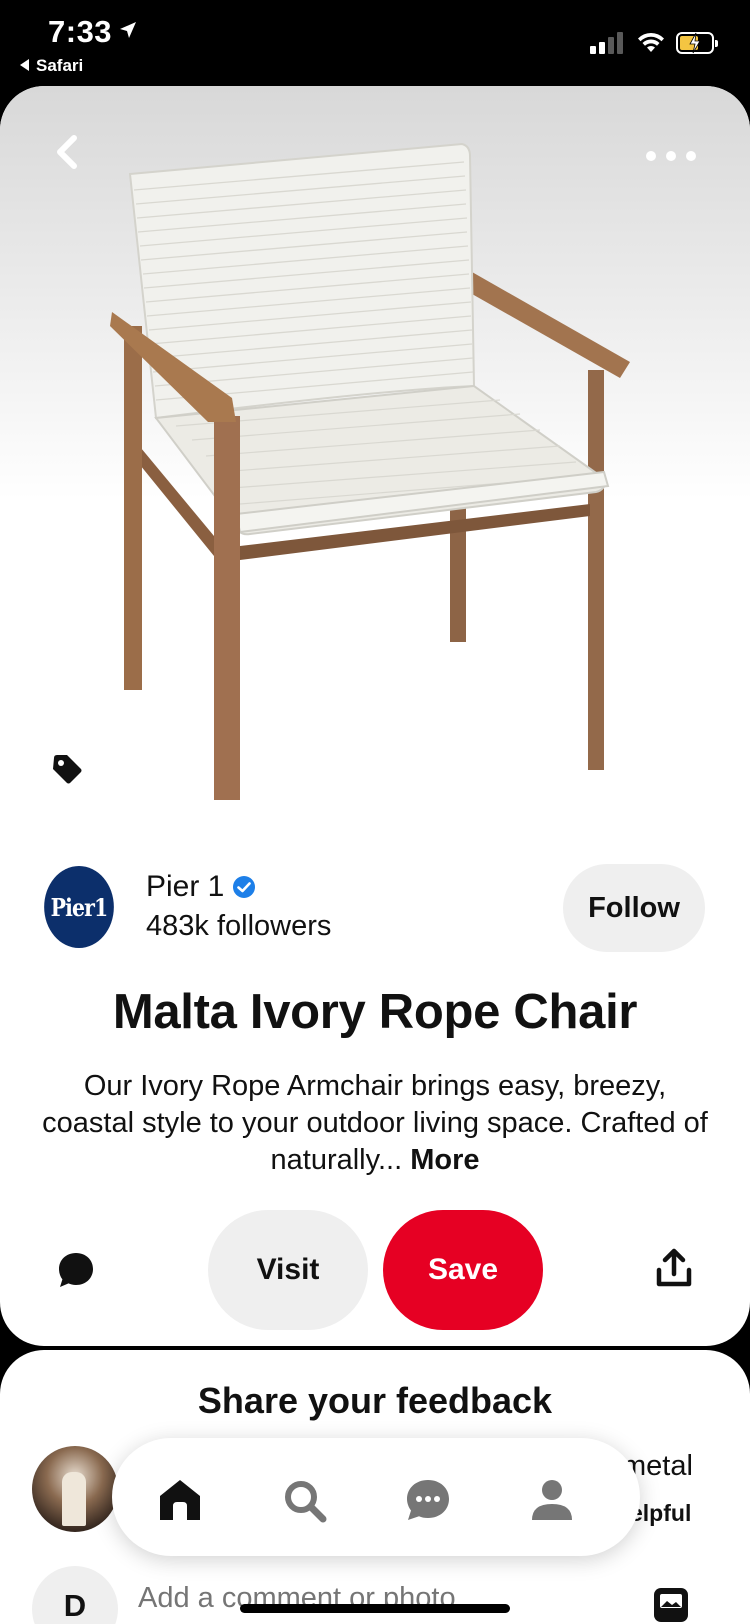  I want to click on save-button: Save, so click(463, 1270).